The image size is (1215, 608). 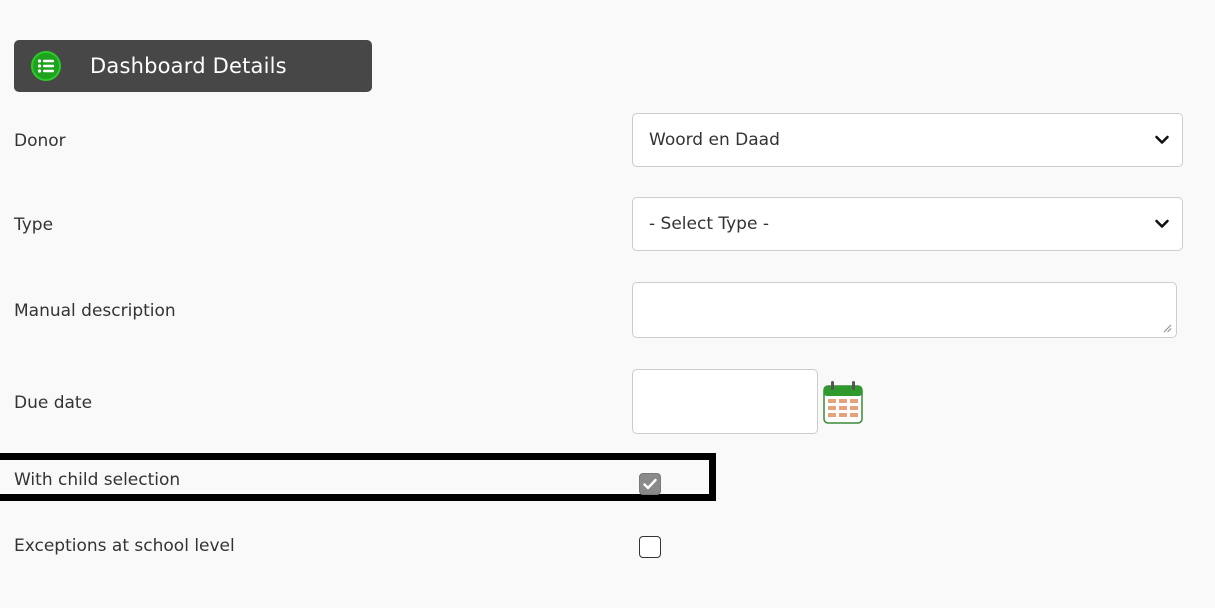 I want to click on type-label: Type, so click(x=34, y=225).